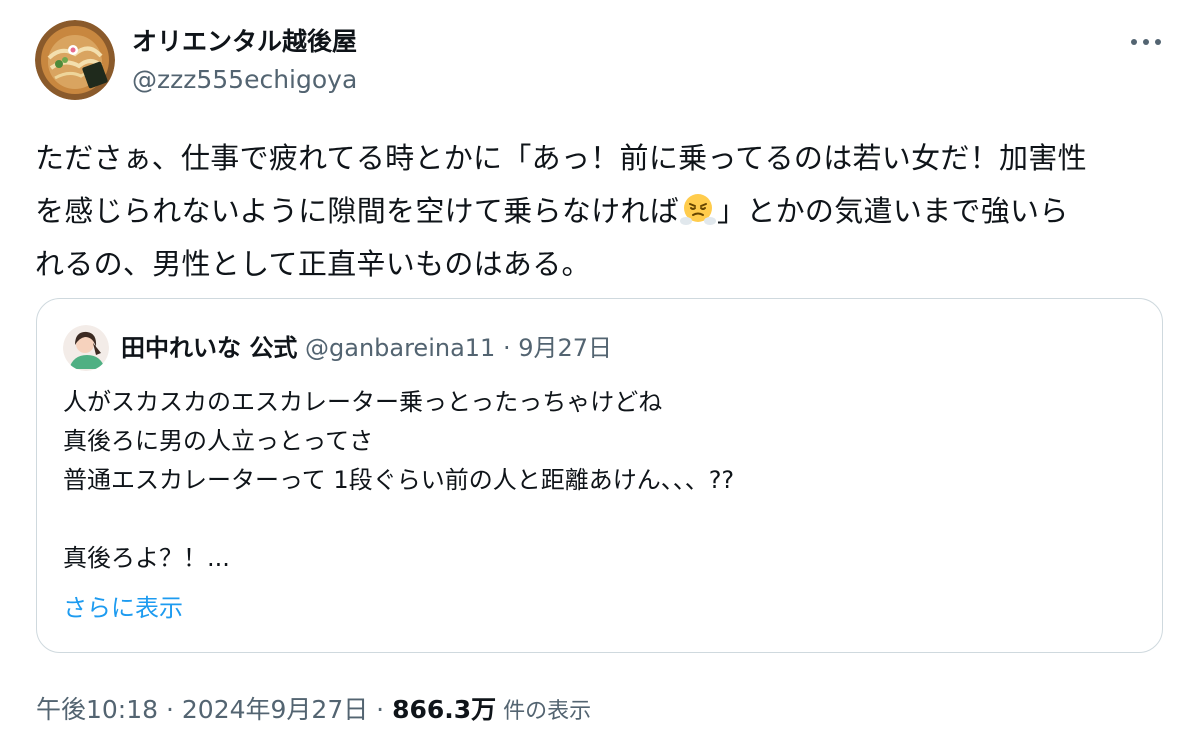 Image resolution: width=1200 pixels, height=745 pixels. Describe the element at coordinates (275, 709) in the screenshot. I see `tweet-date: 2024年9月27日` at that location.